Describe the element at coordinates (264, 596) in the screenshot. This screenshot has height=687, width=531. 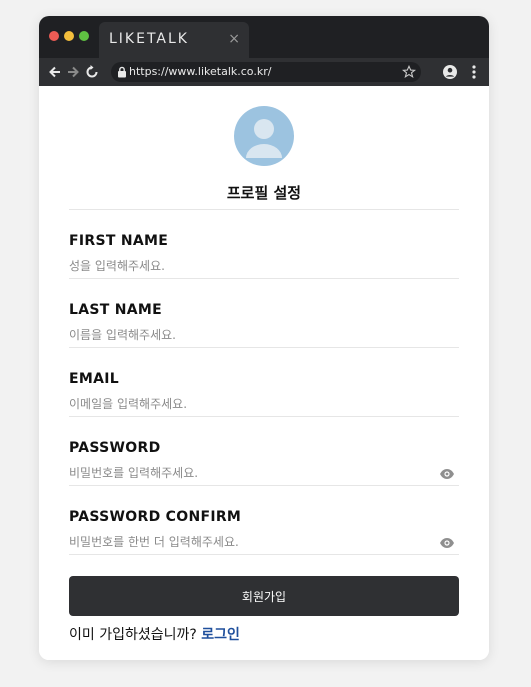
I see `signup-button: 회원가입` at that location.